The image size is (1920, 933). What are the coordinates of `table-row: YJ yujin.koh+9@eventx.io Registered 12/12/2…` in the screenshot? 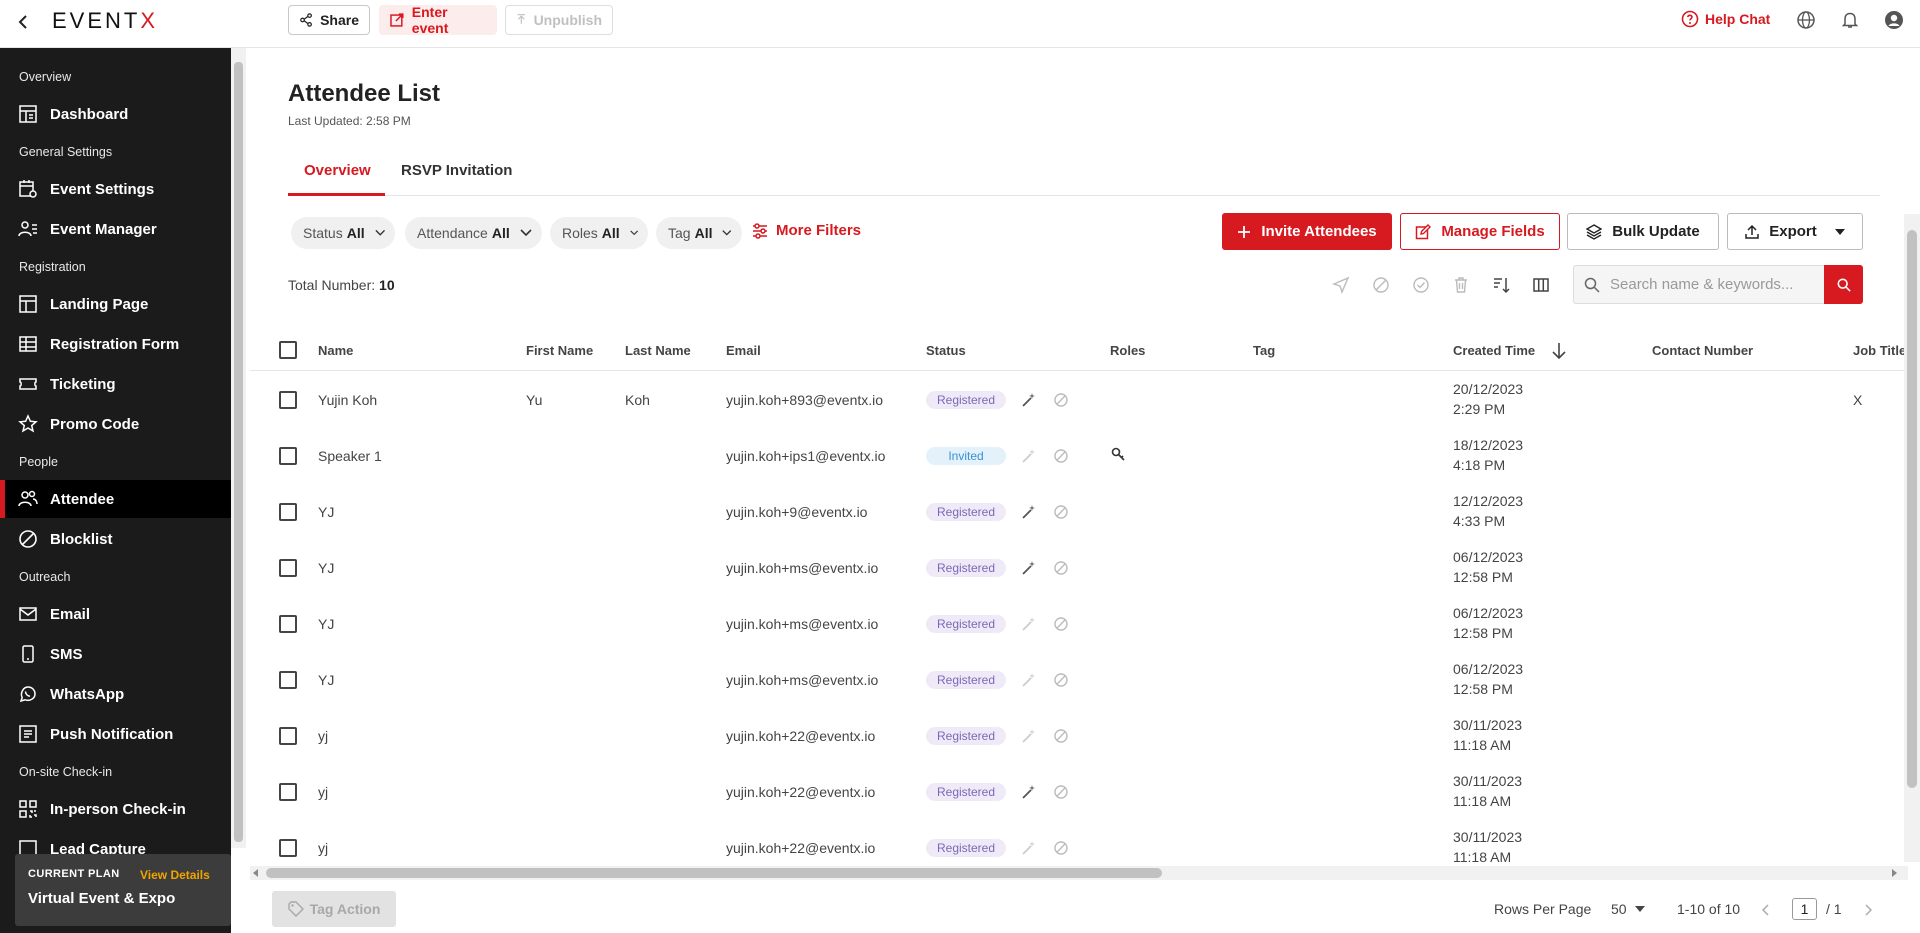 It's located at (1079, 512).